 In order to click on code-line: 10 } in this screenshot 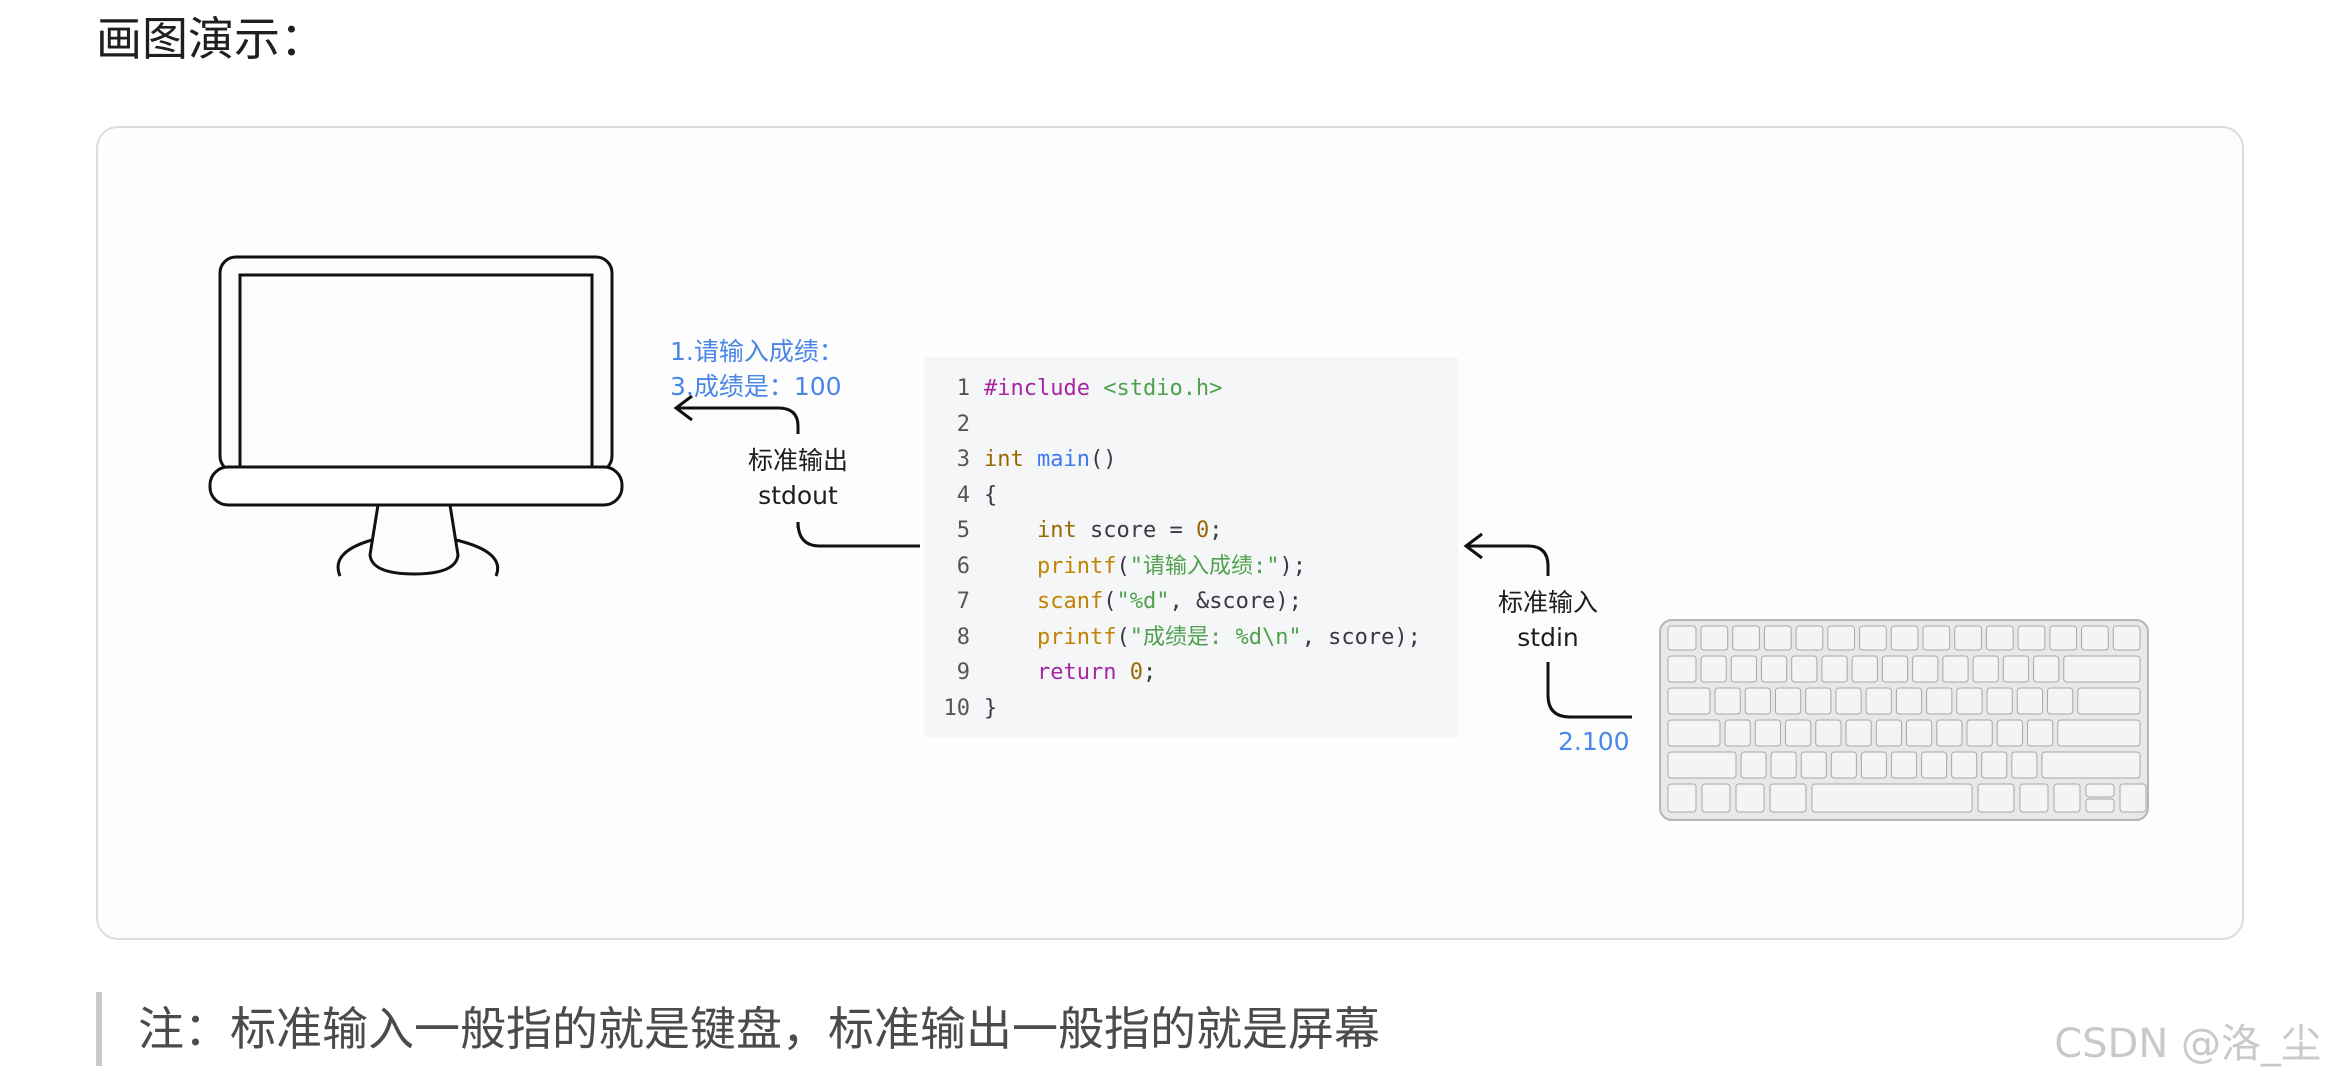, I will do `click(970, 708)`.